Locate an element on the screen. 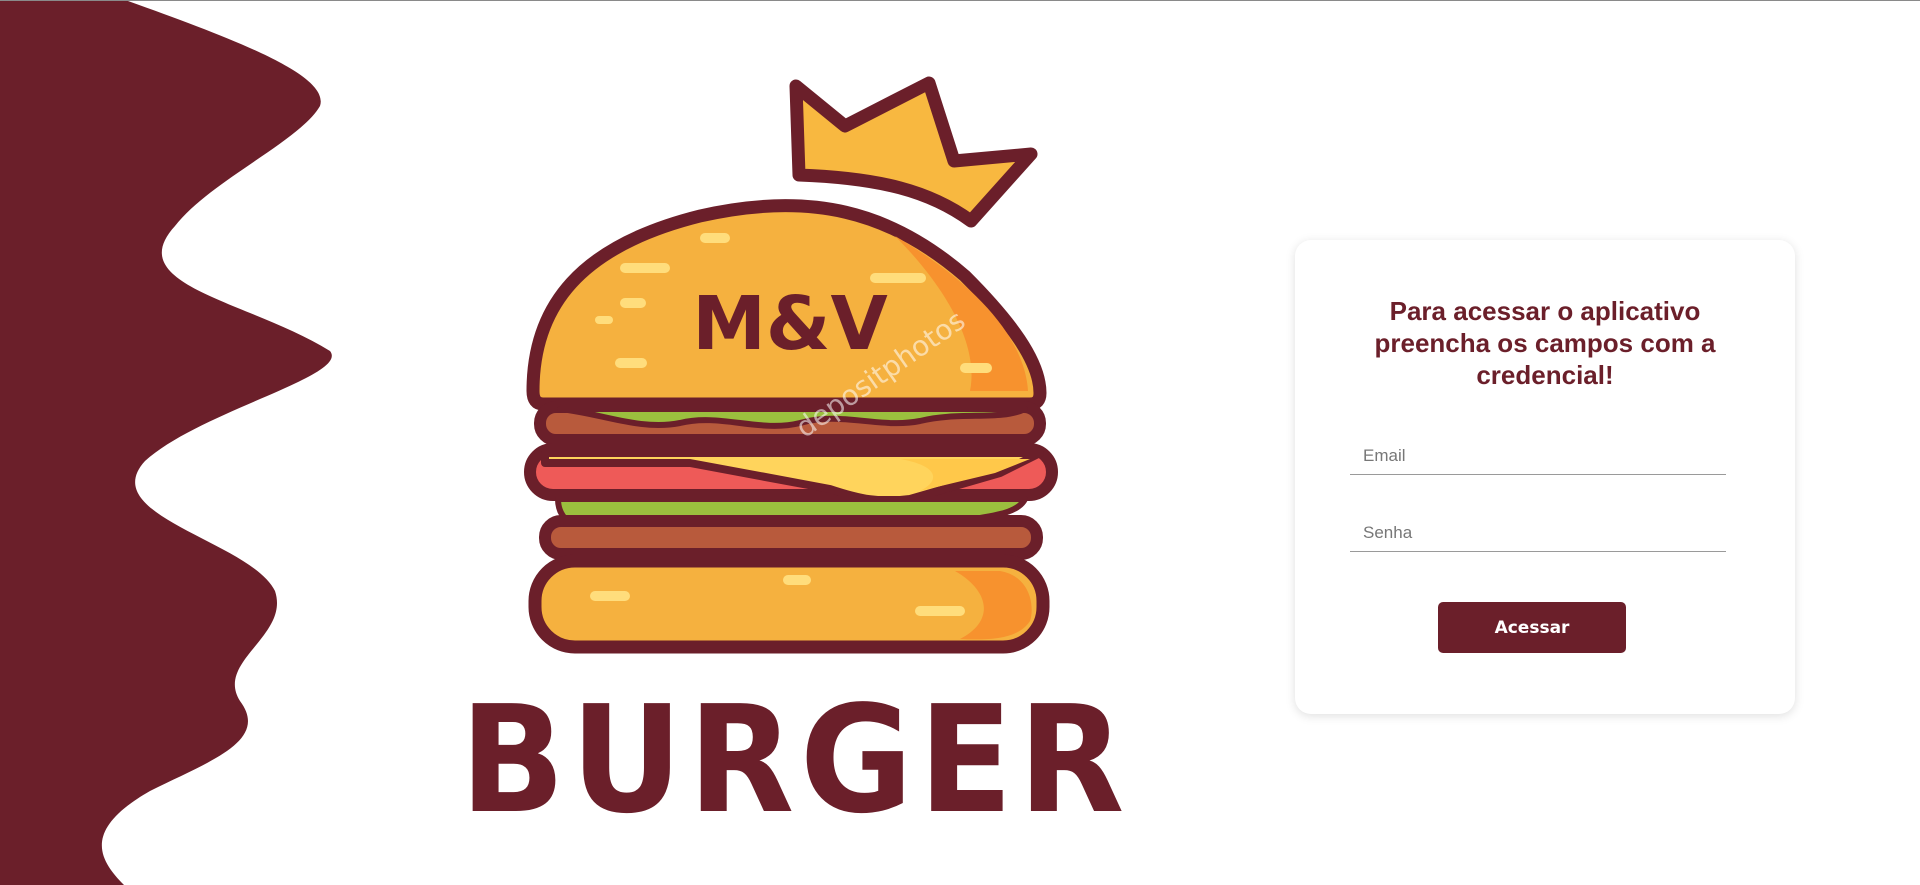 This screenshot has width=1920, height=885. logo-burger-text: BURGER is located at coordinates (795, 760).